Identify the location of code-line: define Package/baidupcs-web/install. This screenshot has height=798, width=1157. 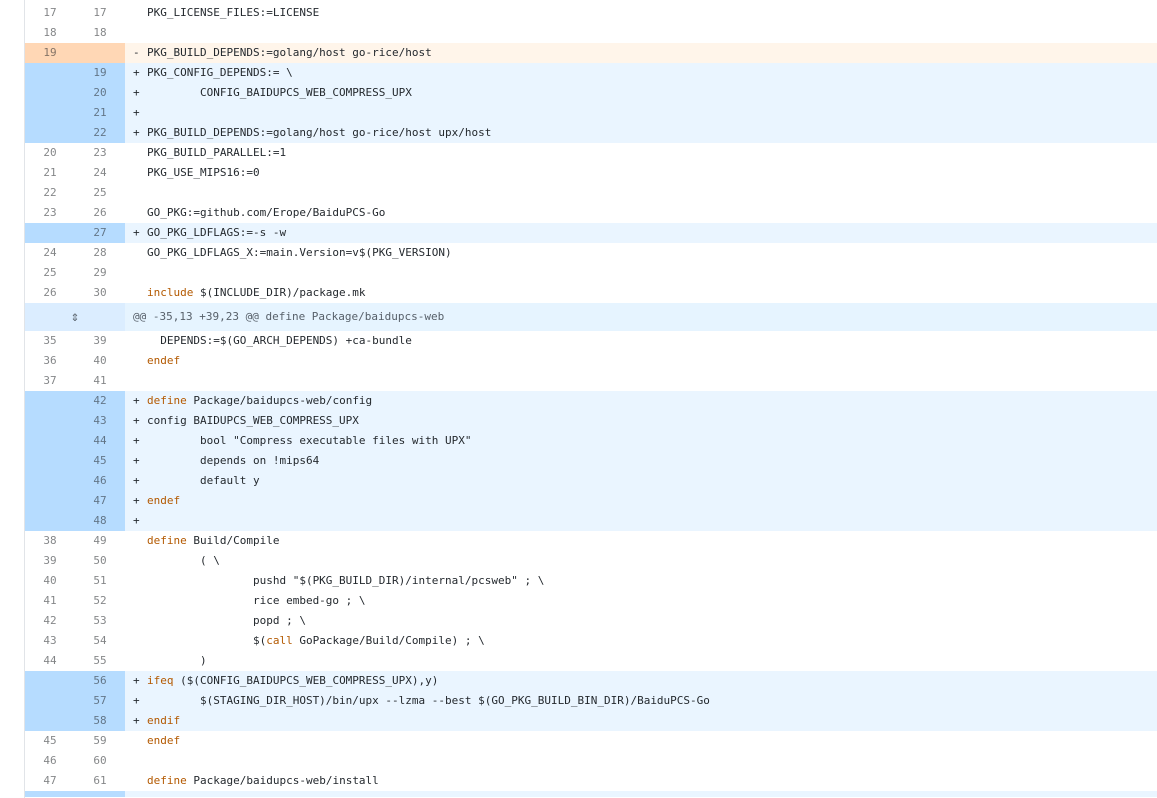
(641, 781).